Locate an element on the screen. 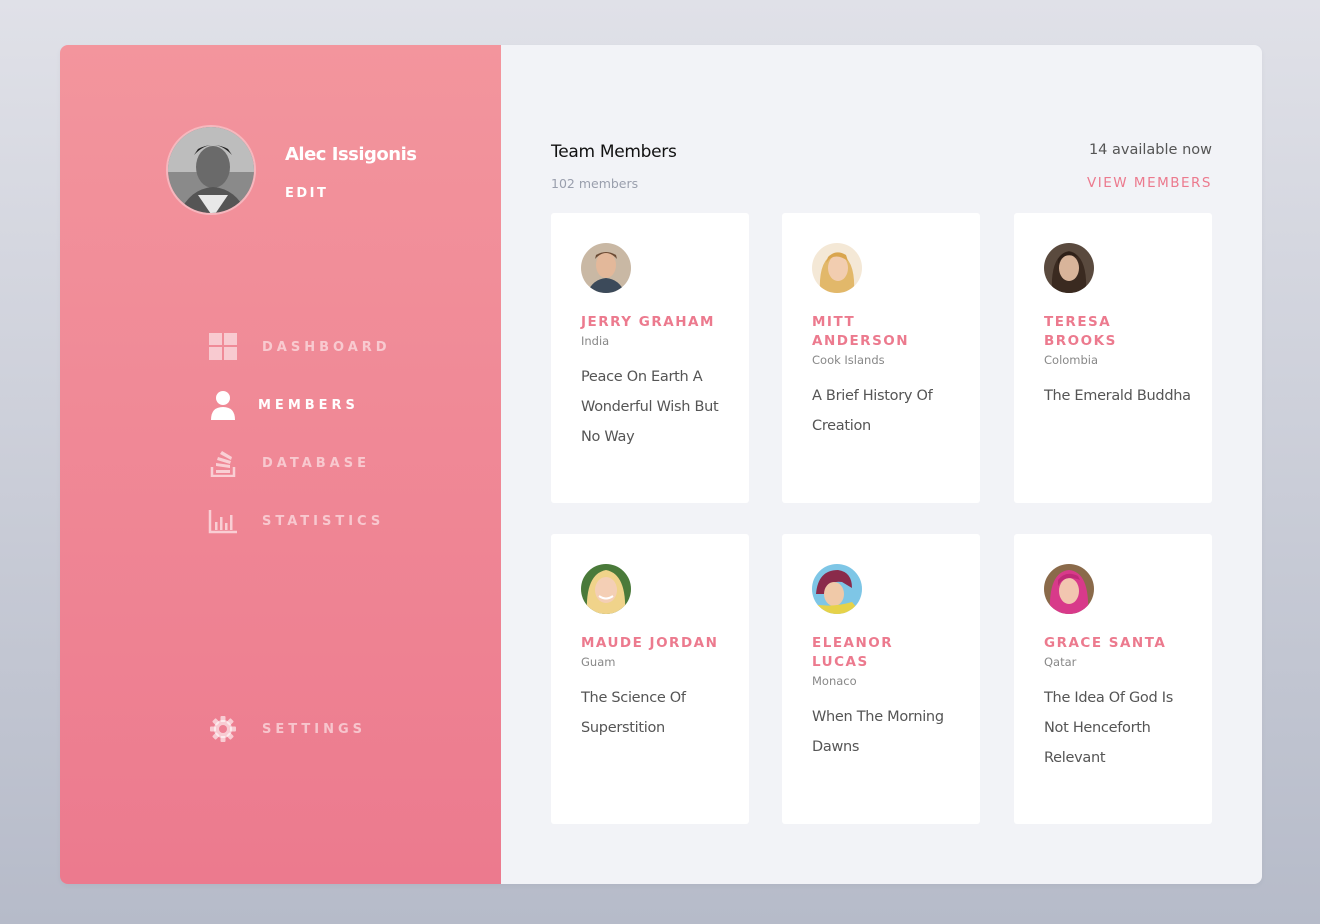 The width and height of the screenshot is (1320, 924). edit-profile-link: EDIT is located at coordinates (306, 193).